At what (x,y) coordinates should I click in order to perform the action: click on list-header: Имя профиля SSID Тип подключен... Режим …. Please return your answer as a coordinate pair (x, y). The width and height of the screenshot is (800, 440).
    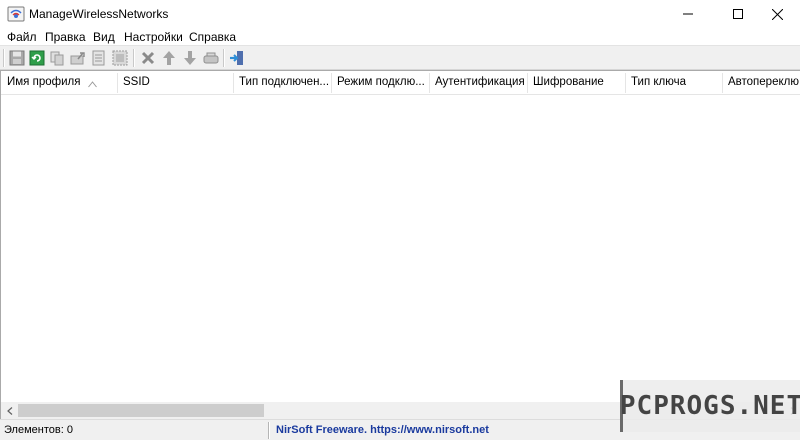
    Looking at the image, I should click on (400, 83).